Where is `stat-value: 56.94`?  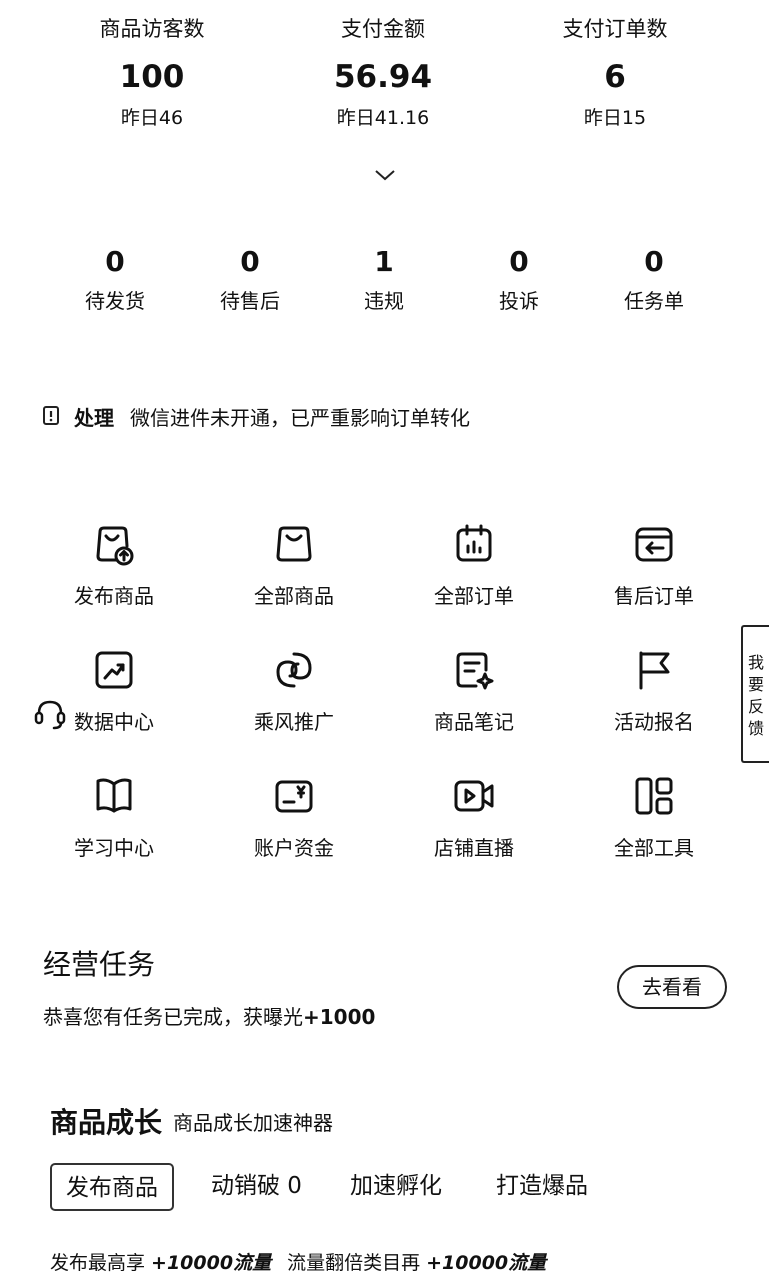 stat-value: 56.94 is located at coordinates (383, 77).